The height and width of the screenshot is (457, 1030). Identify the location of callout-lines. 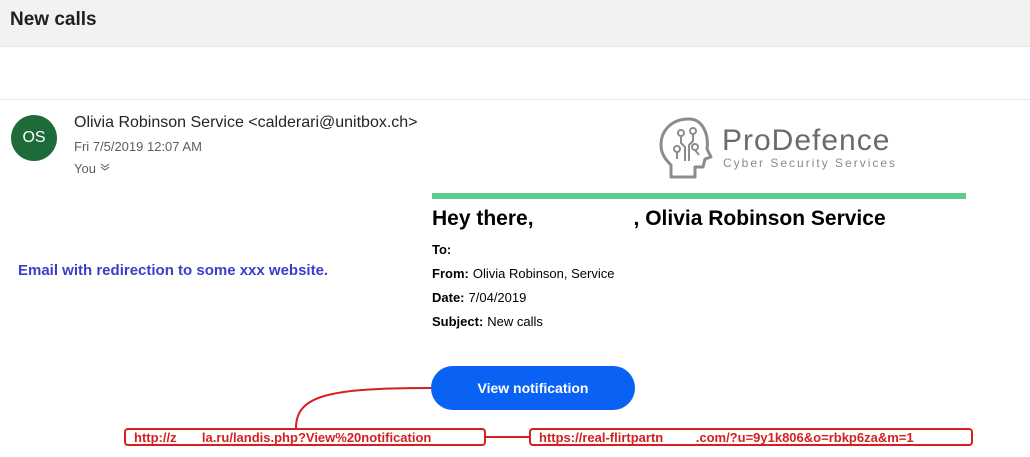
(412, 412).